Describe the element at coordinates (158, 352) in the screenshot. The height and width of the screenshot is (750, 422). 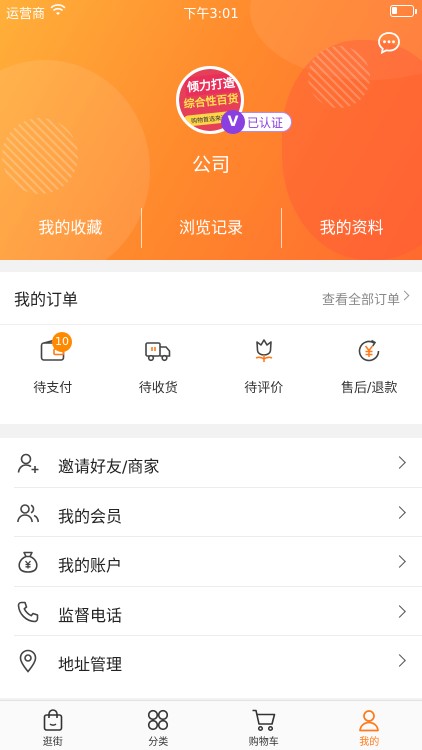
I see `truck-icon` at that location.